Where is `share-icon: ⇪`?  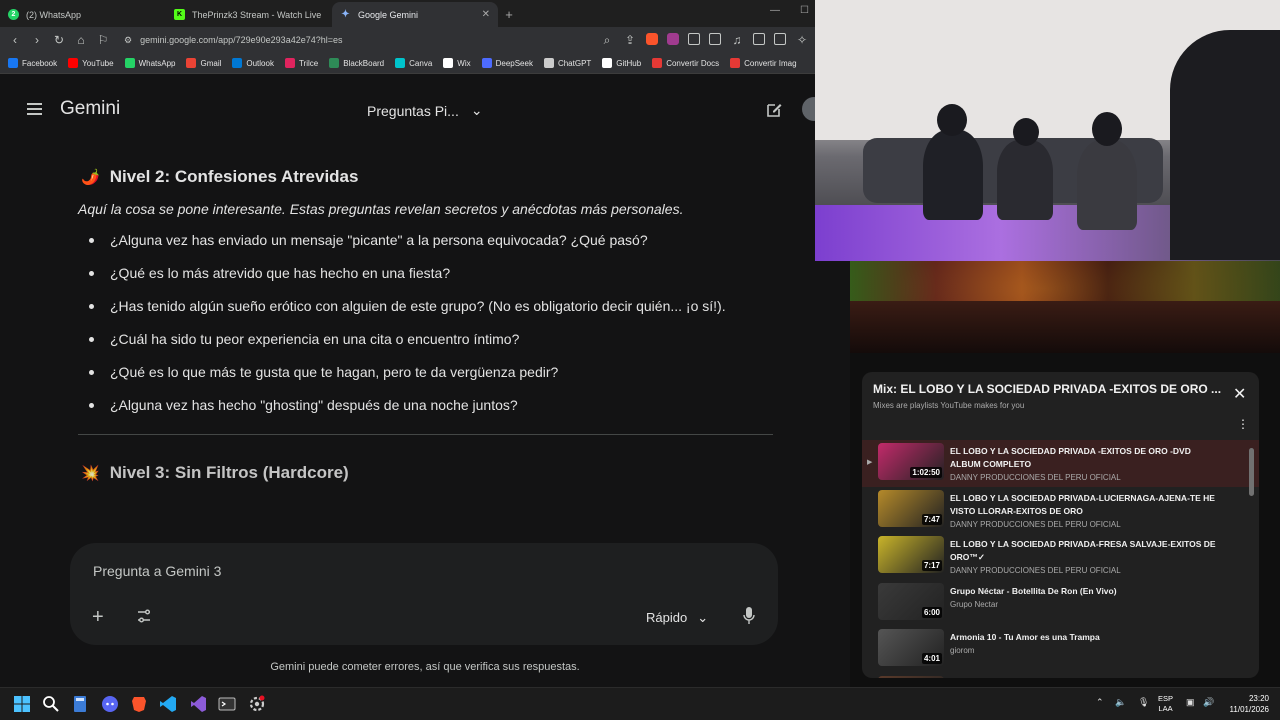 share-icon: ⇪ is located at coordinates (630, 40).